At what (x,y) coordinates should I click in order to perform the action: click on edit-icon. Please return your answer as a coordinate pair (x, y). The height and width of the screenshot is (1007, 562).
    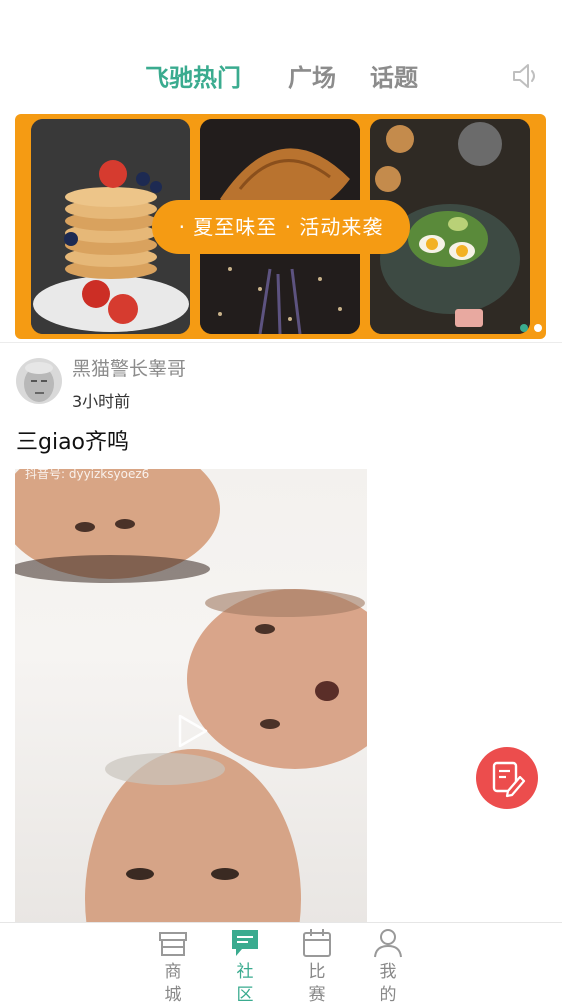
    Looking at the image, I should click on (509, 779).